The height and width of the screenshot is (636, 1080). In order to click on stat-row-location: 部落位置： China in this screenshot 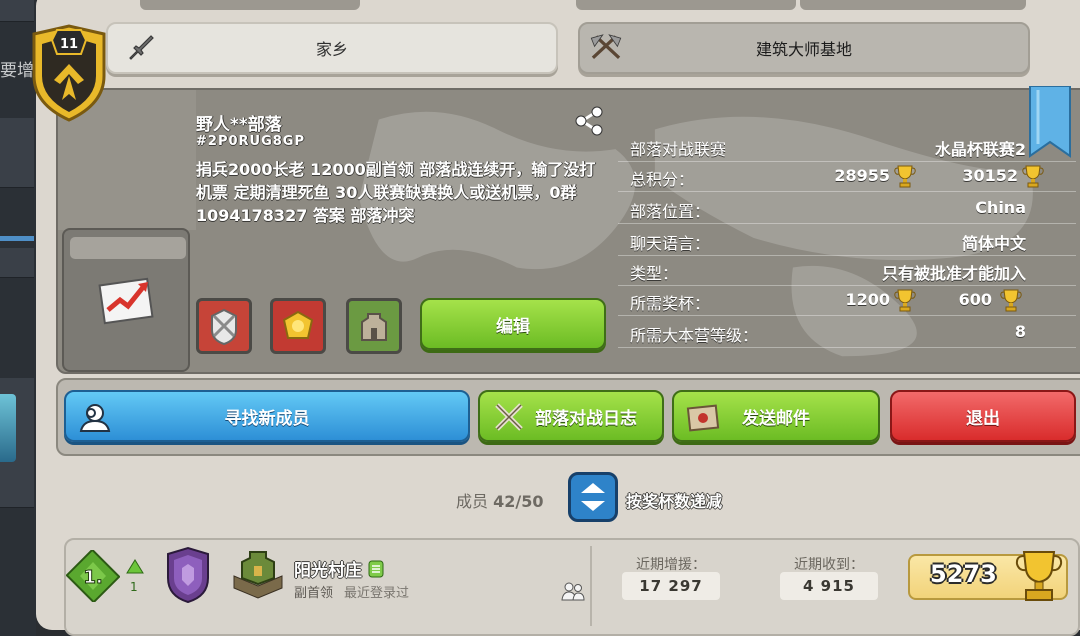, I will do `click(847, 209)`.